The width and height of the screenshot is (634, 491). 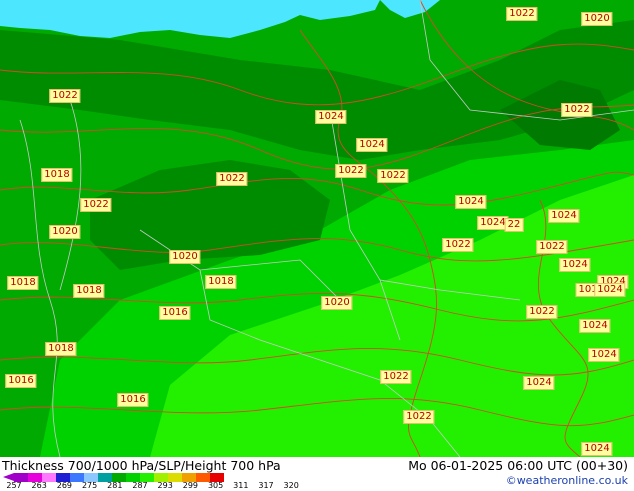 I want to click on legend-tick: 299, so click(x=190, y=485).